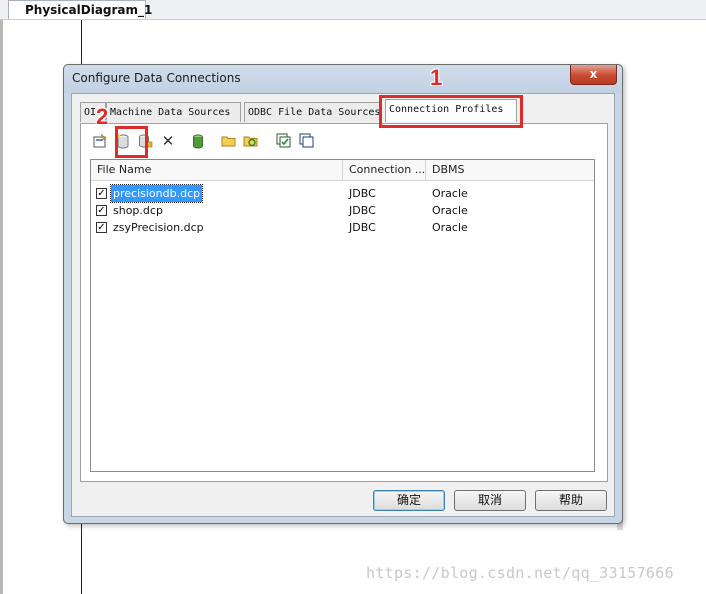  Describe the element at coordinates (342, 193) in the screenshot. I see `list-item: ✓ precisiondb.dcp JDBC Oracle` at that location.